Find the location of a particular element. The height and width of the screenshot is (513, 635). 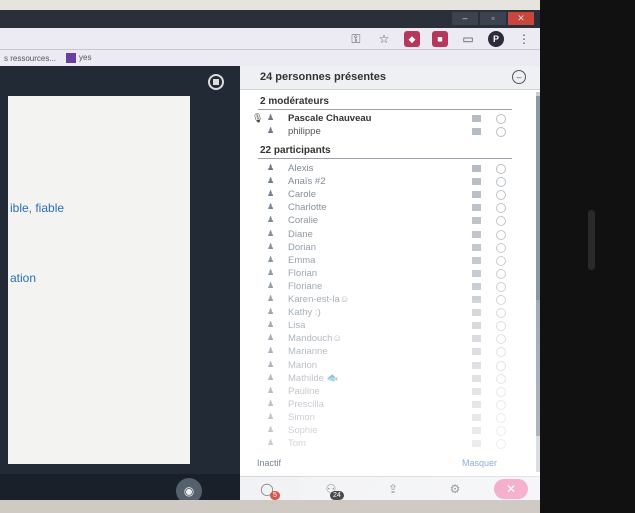

participant-row: ♟ Charlotte is located at coordinates (383, 208).